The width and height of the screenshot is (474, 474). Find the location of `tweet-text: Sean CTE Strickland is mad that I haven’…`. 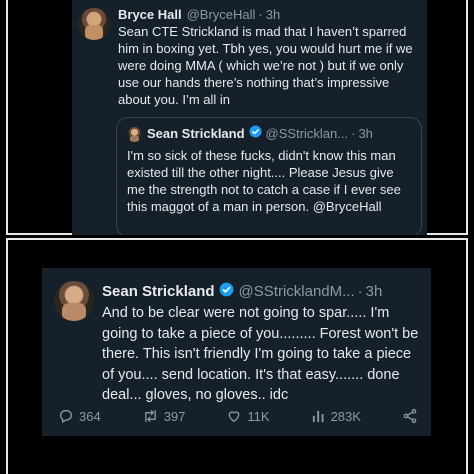

tweet-text: Sean CTE Strickland is mad that I haven’… is located at coordinates (265, 65).